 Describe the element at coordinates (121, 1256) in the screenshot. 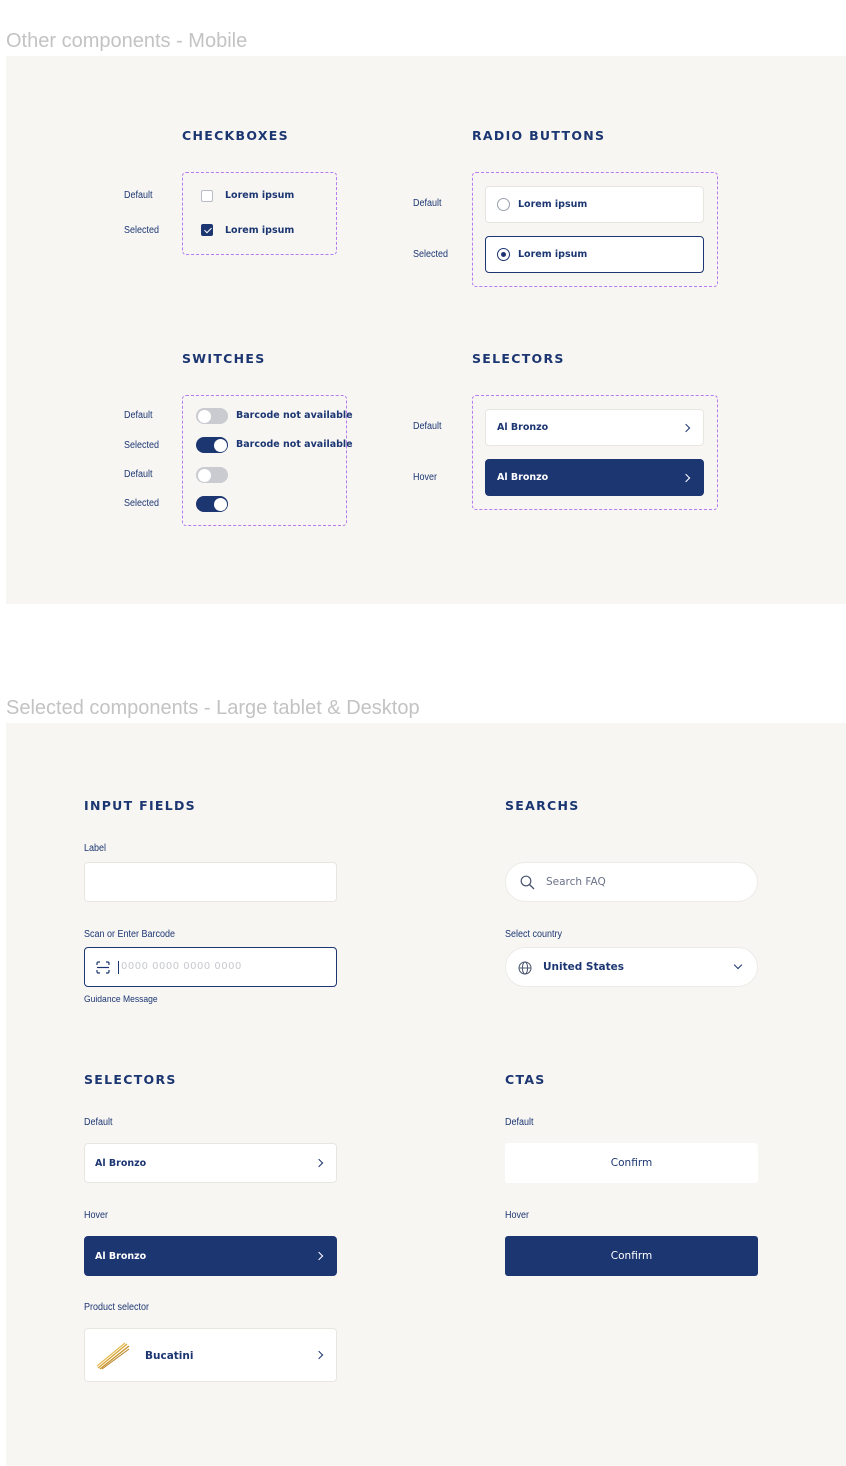

I see `desktop-selector-hover-label: Al Bronzo` at that location.